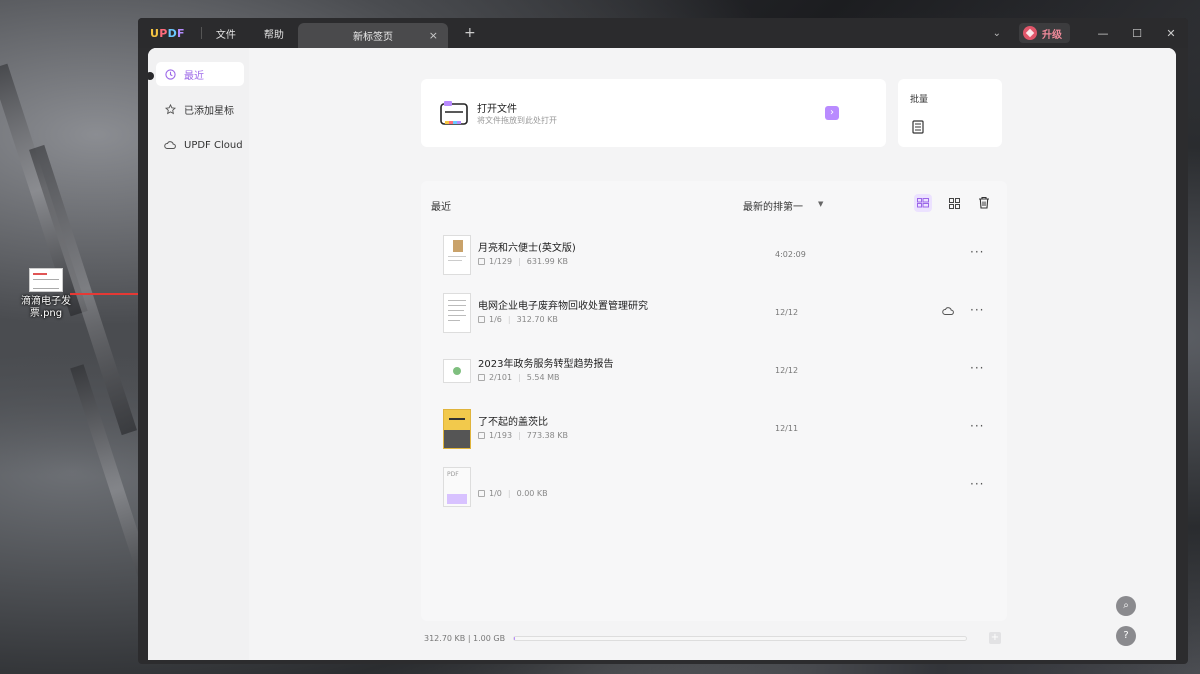 This screenshot has height=674, width=1200. Describe the element at coordinates (213, 145) in the screenshot. I see `sidebar-item-label: UPDF Cloud` at that location.